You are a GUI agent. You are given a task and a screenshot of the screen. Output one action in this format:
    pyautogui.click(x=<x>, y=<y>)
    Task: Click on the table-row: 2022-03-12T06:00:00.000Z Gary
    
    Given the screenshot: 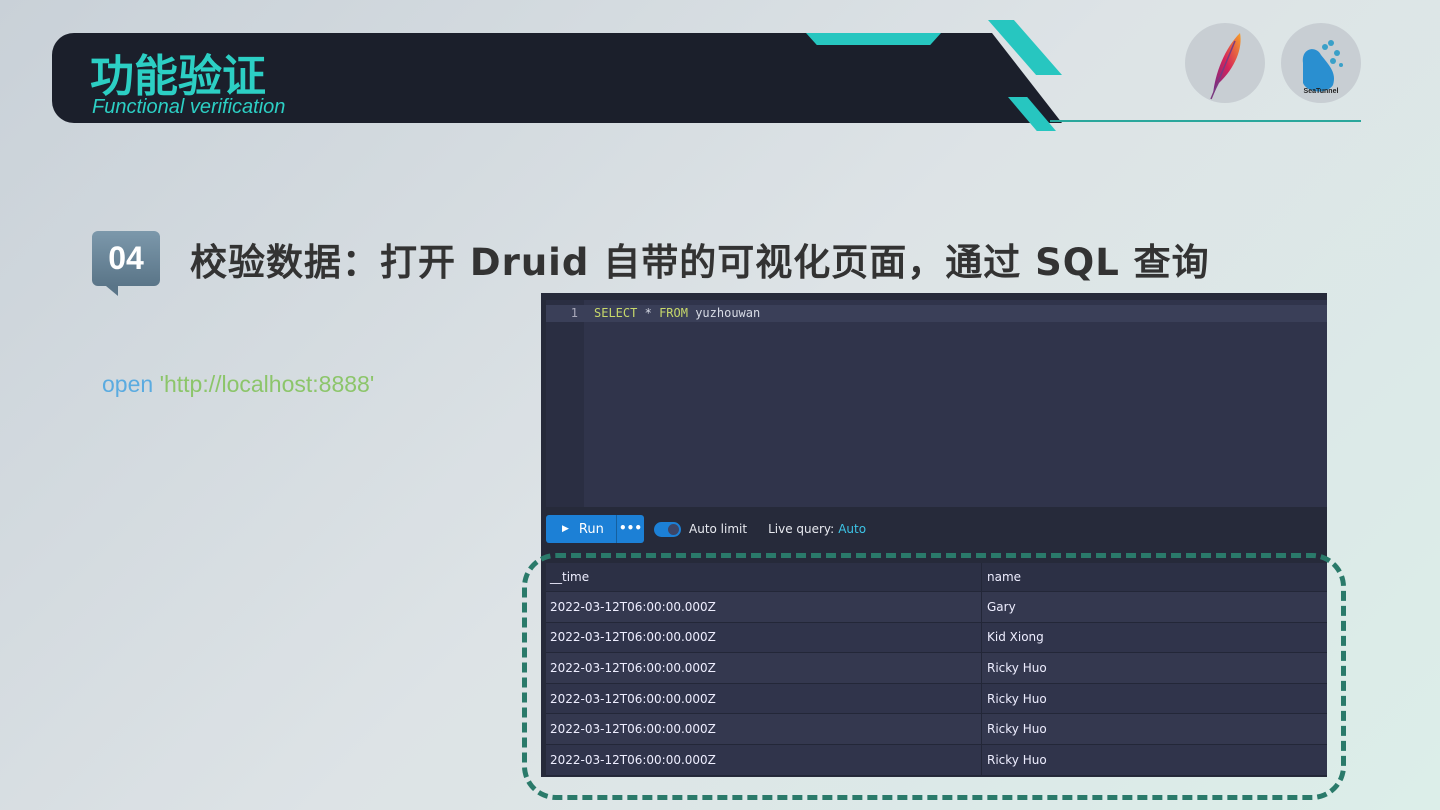 What is the action you would take?
    pyautogui.click(x=936, y=607)
    